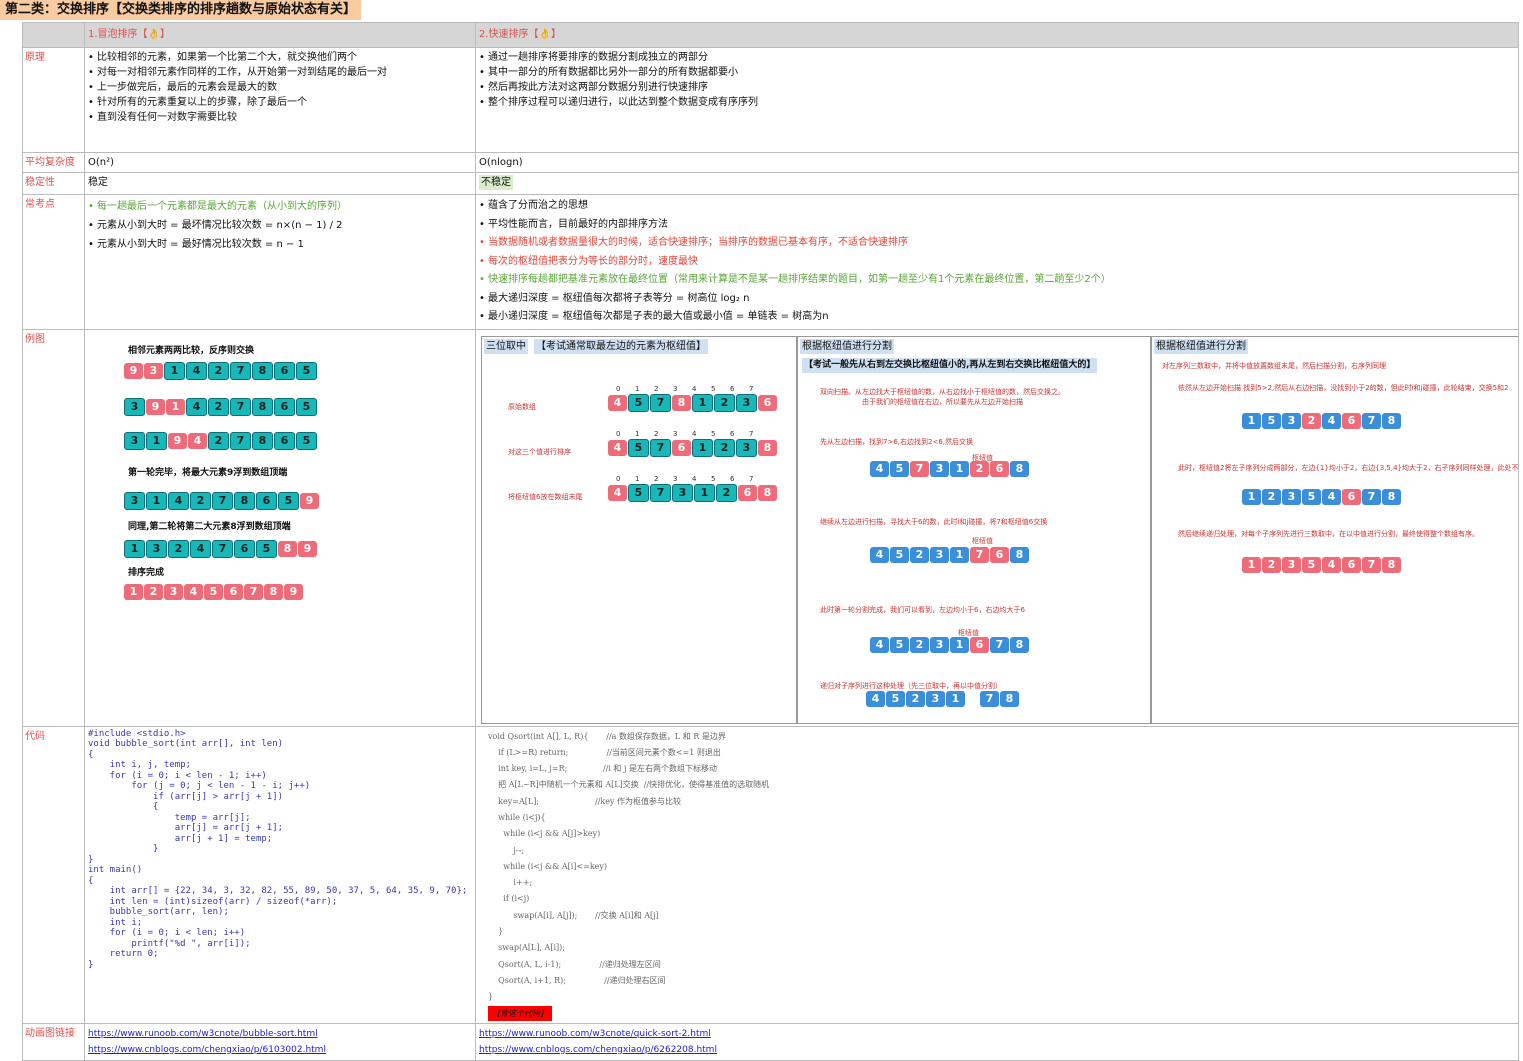 This screenshot has width=1523, height=1061. I want to click on list-item: 每次的枢纽值把表分为等长的部分时，速度最快, so click(997, 262).